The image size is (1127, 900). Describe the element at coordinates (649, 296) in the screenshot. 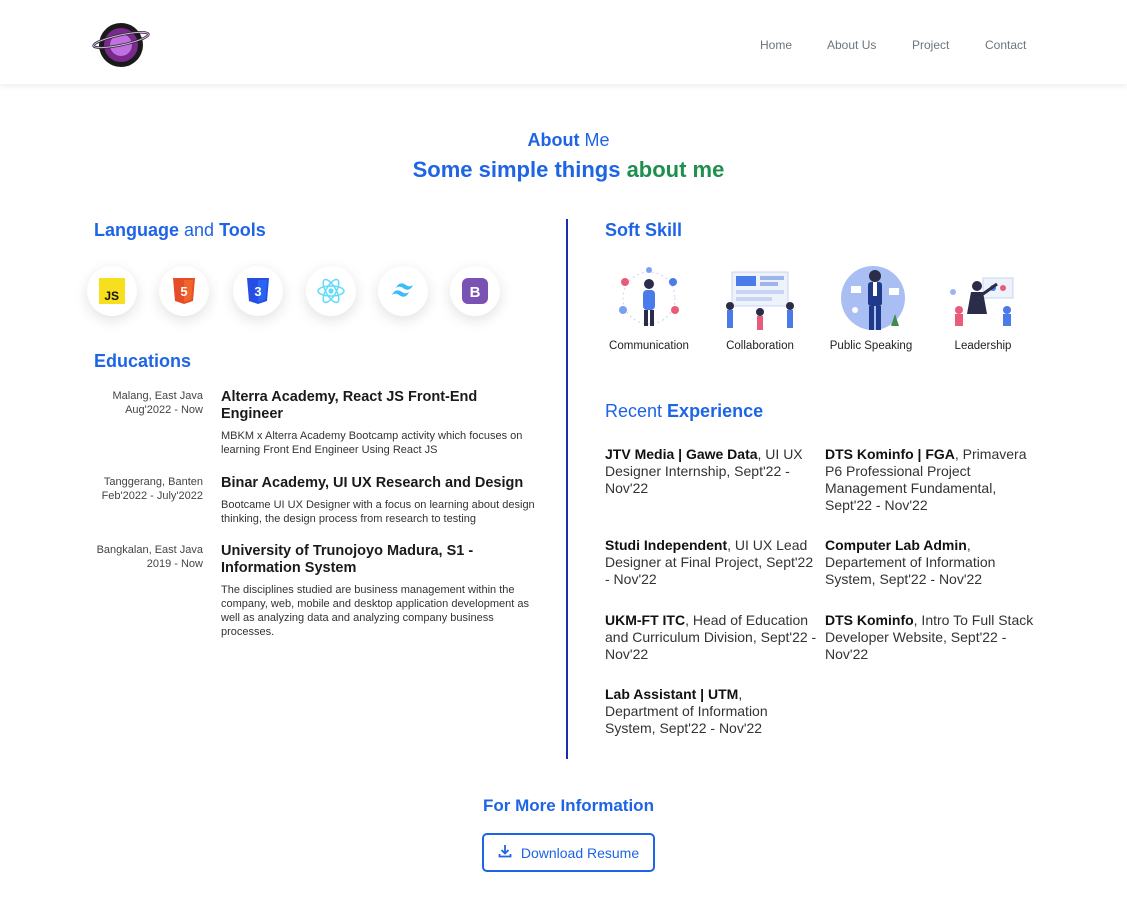

I see `communication-illustration` at that location.